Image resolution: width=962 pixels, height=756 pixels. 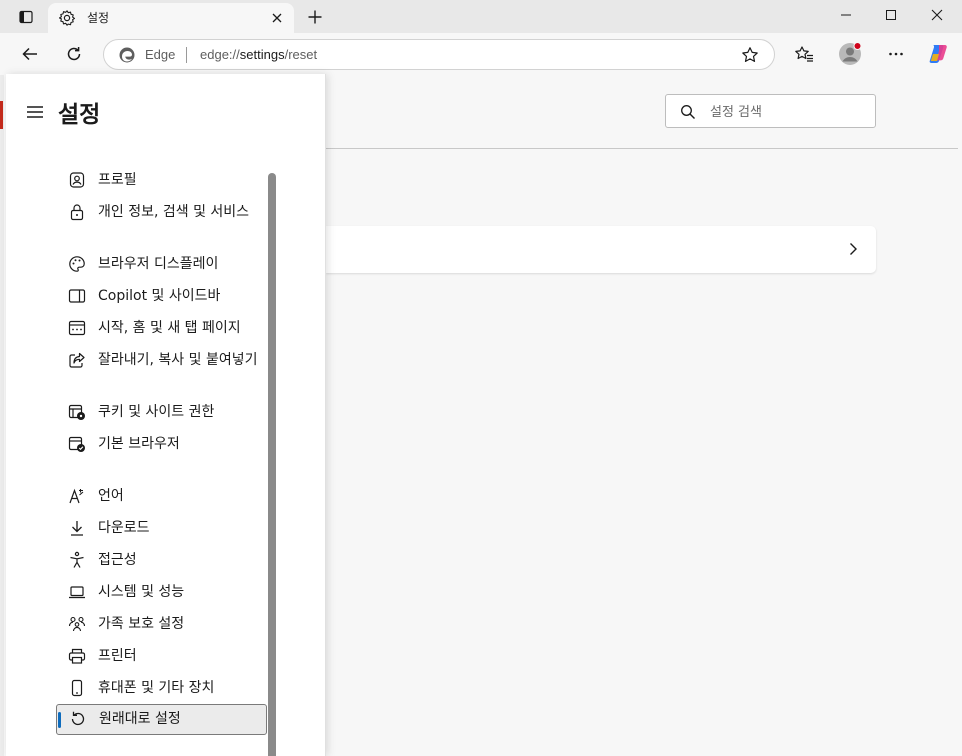 I want to click on reset-settings-card, so click(x=601, y=249).